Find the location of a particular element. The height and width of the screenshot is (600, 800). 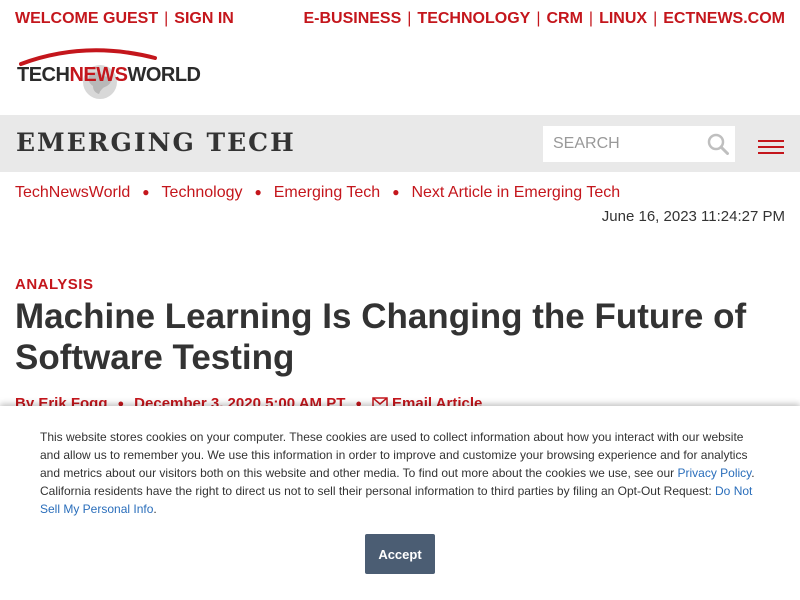

cookie-text-part: . is located at coordinates (155, 509).